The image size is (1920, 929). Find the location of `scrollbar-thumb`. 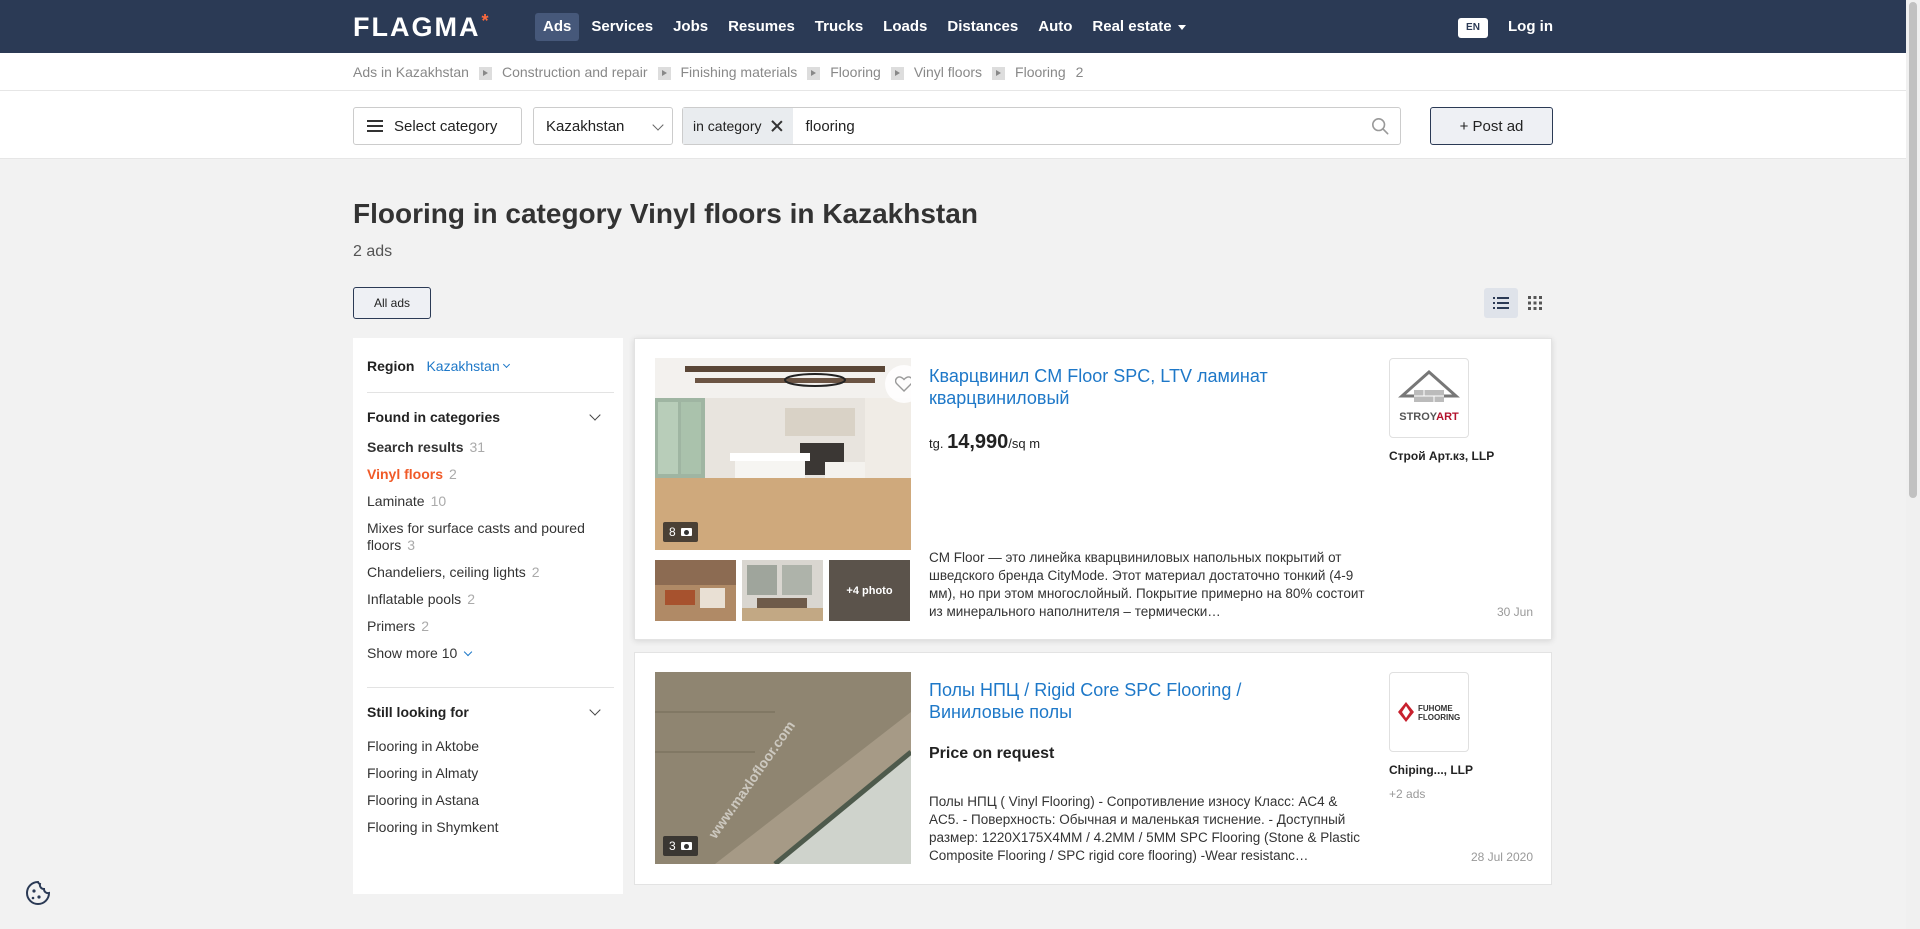

scrollbar-thumb is located at coordinates (1913, 250).